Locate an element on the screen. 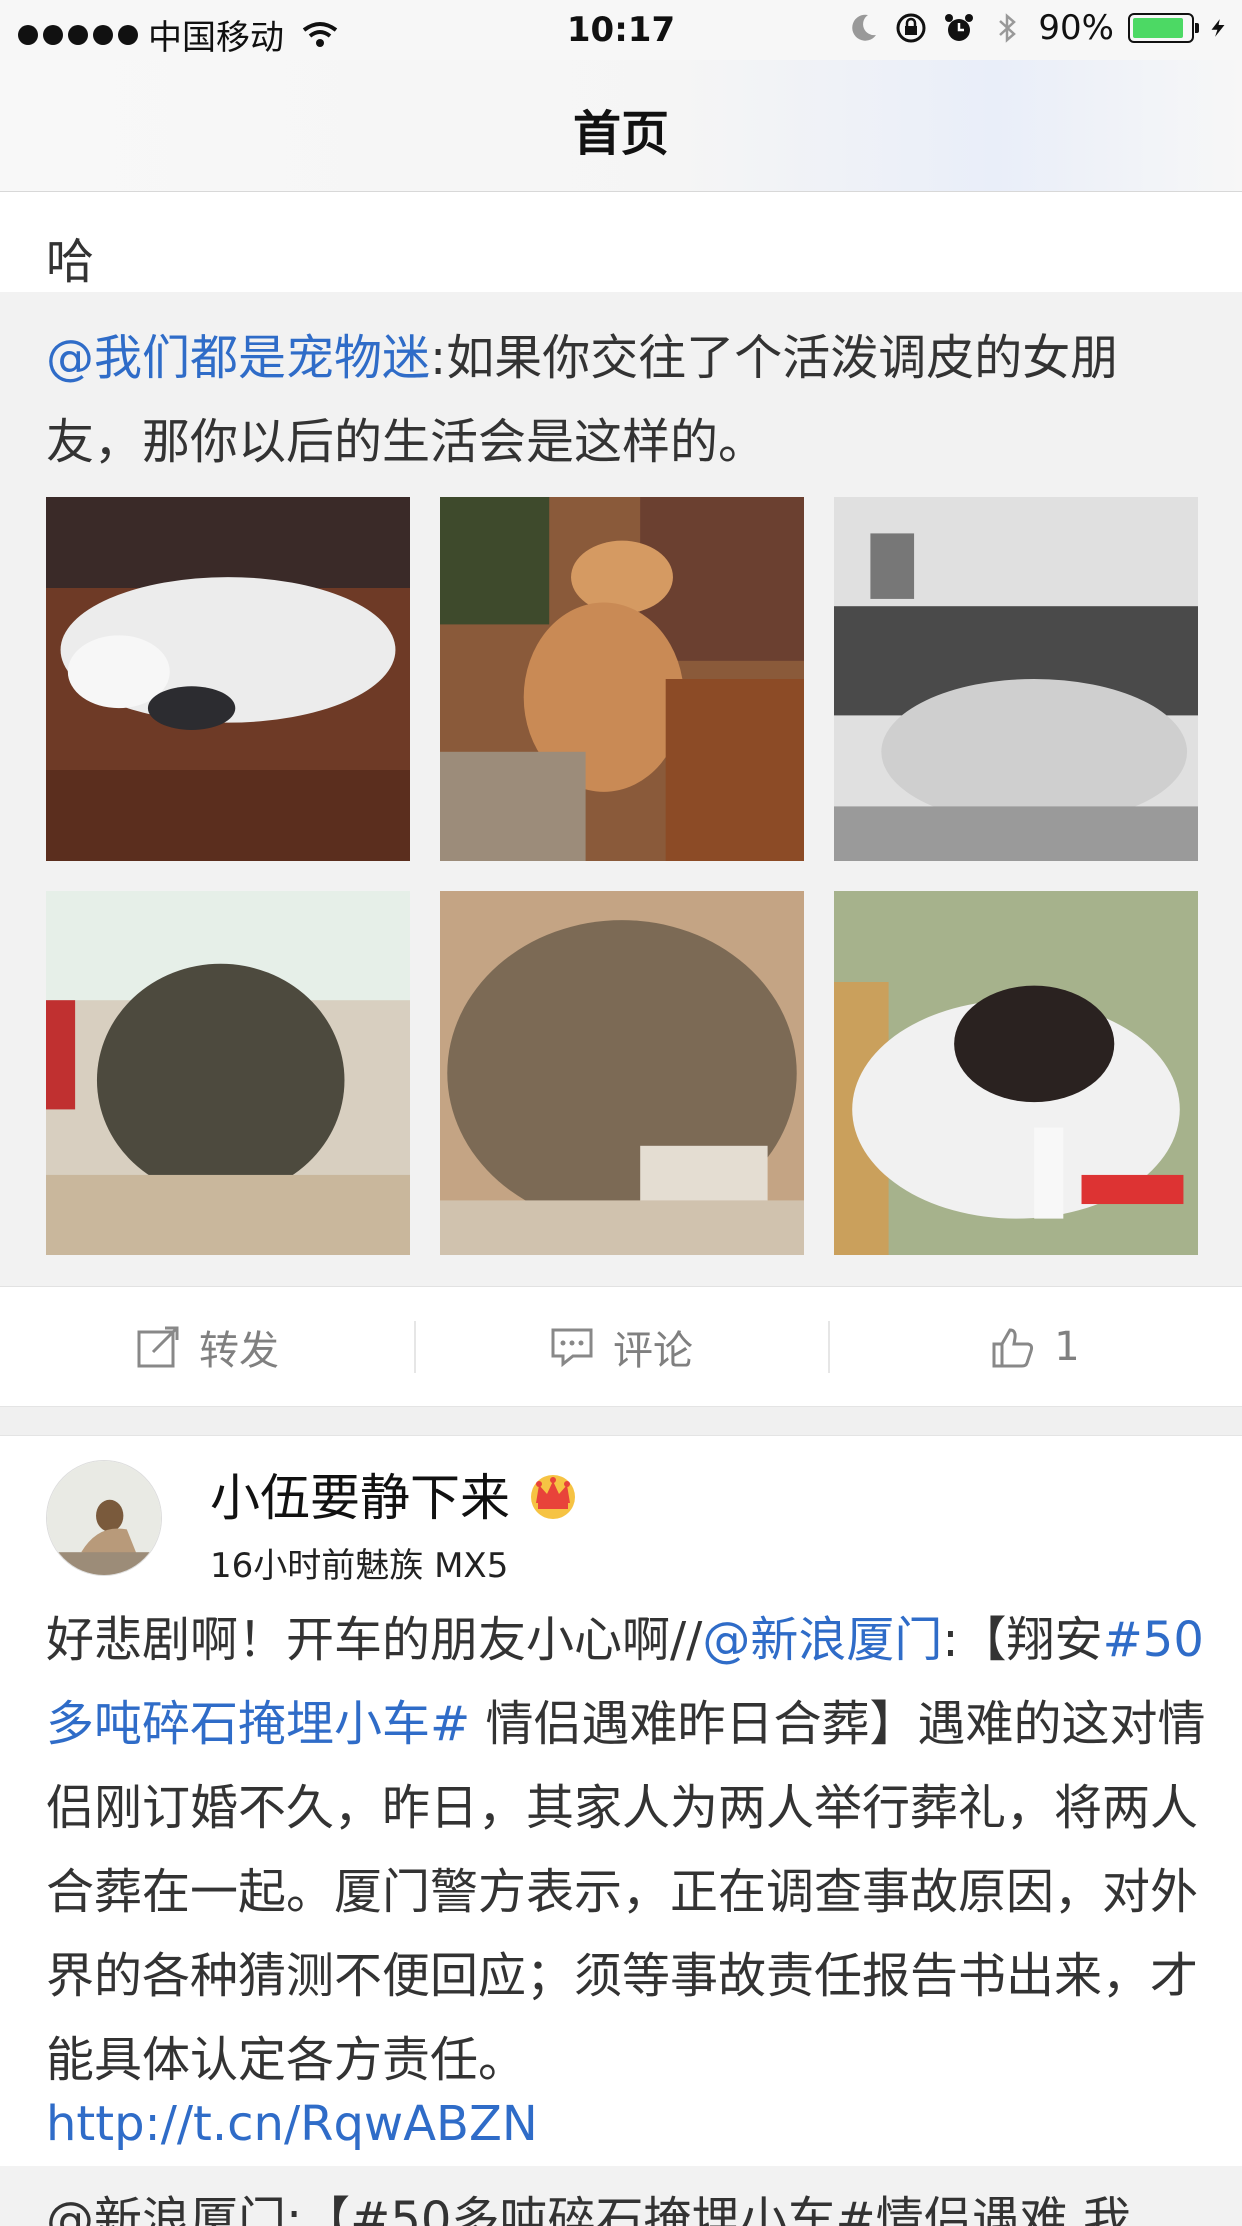 Image resolution: width=1242 pixels, height=2226 pixels. bluetooth-icon is located at coordinates (1008, 28).